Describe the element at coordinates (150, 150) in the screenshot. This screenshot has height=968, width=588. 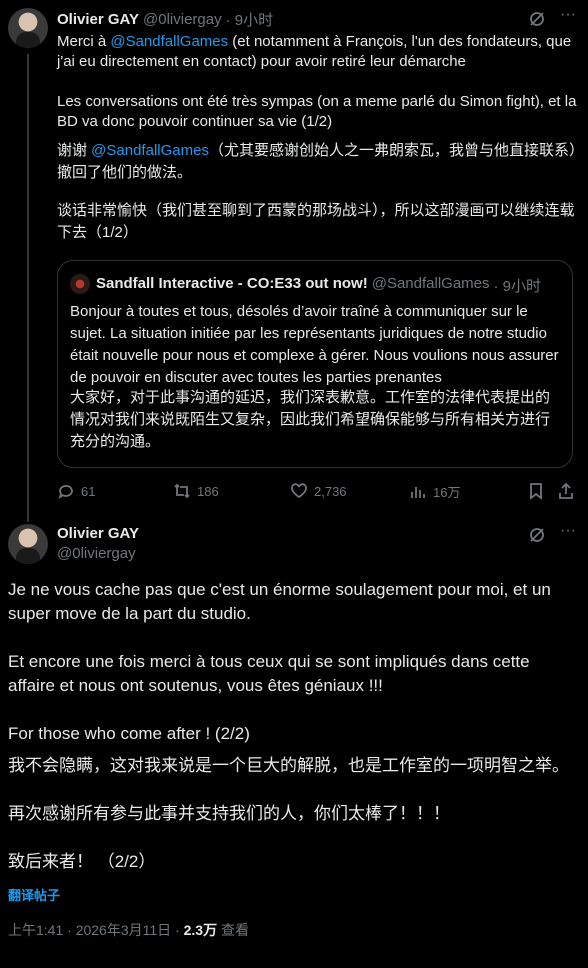
I see `translation-mention-link: @SandfallGames` at that location.